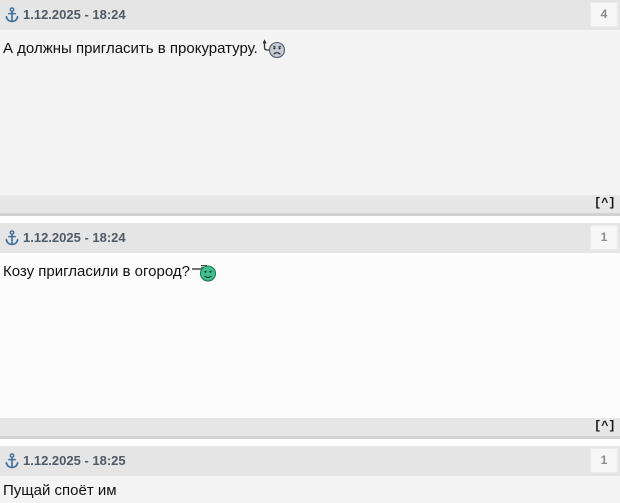  What do you see at coordinates (604, 14) in the screenshot?
I see `comment-counter: 4` at bounding box center [604, 14].